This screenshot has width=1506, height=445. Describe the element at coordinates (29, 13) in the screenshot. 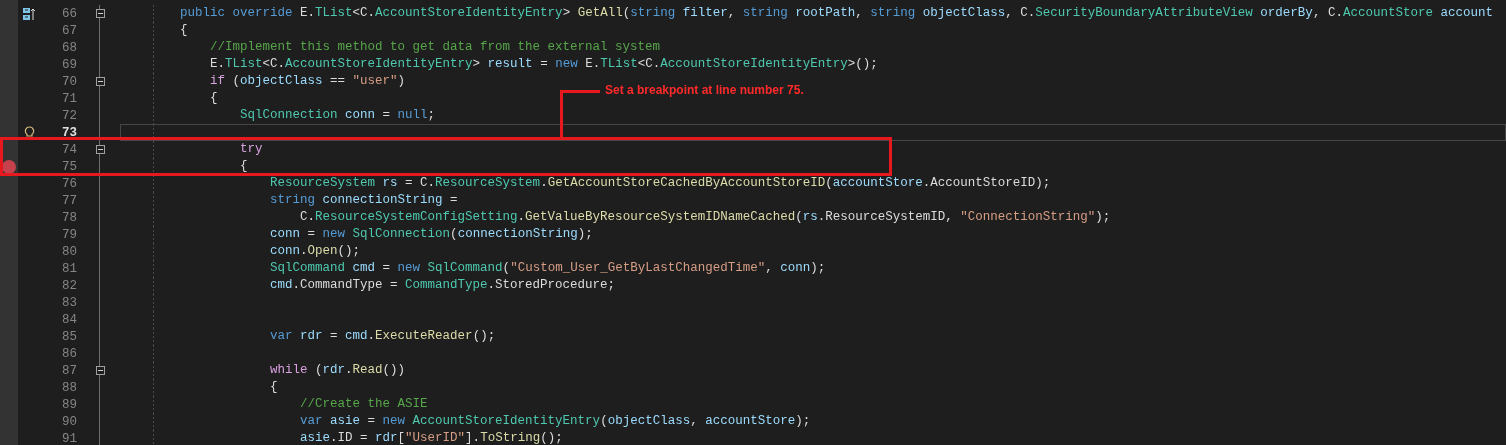

I see `implementation-icon` at that location.